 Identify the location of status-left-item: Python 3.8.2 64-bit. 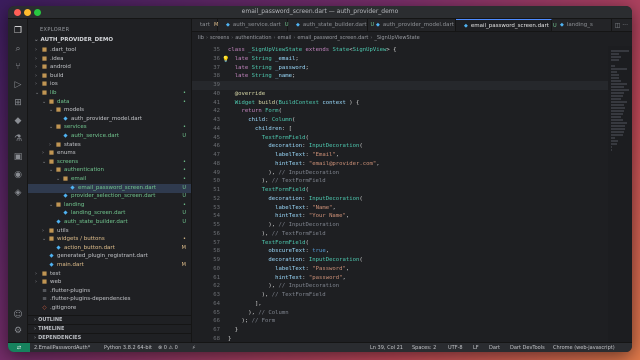
(128, 347).